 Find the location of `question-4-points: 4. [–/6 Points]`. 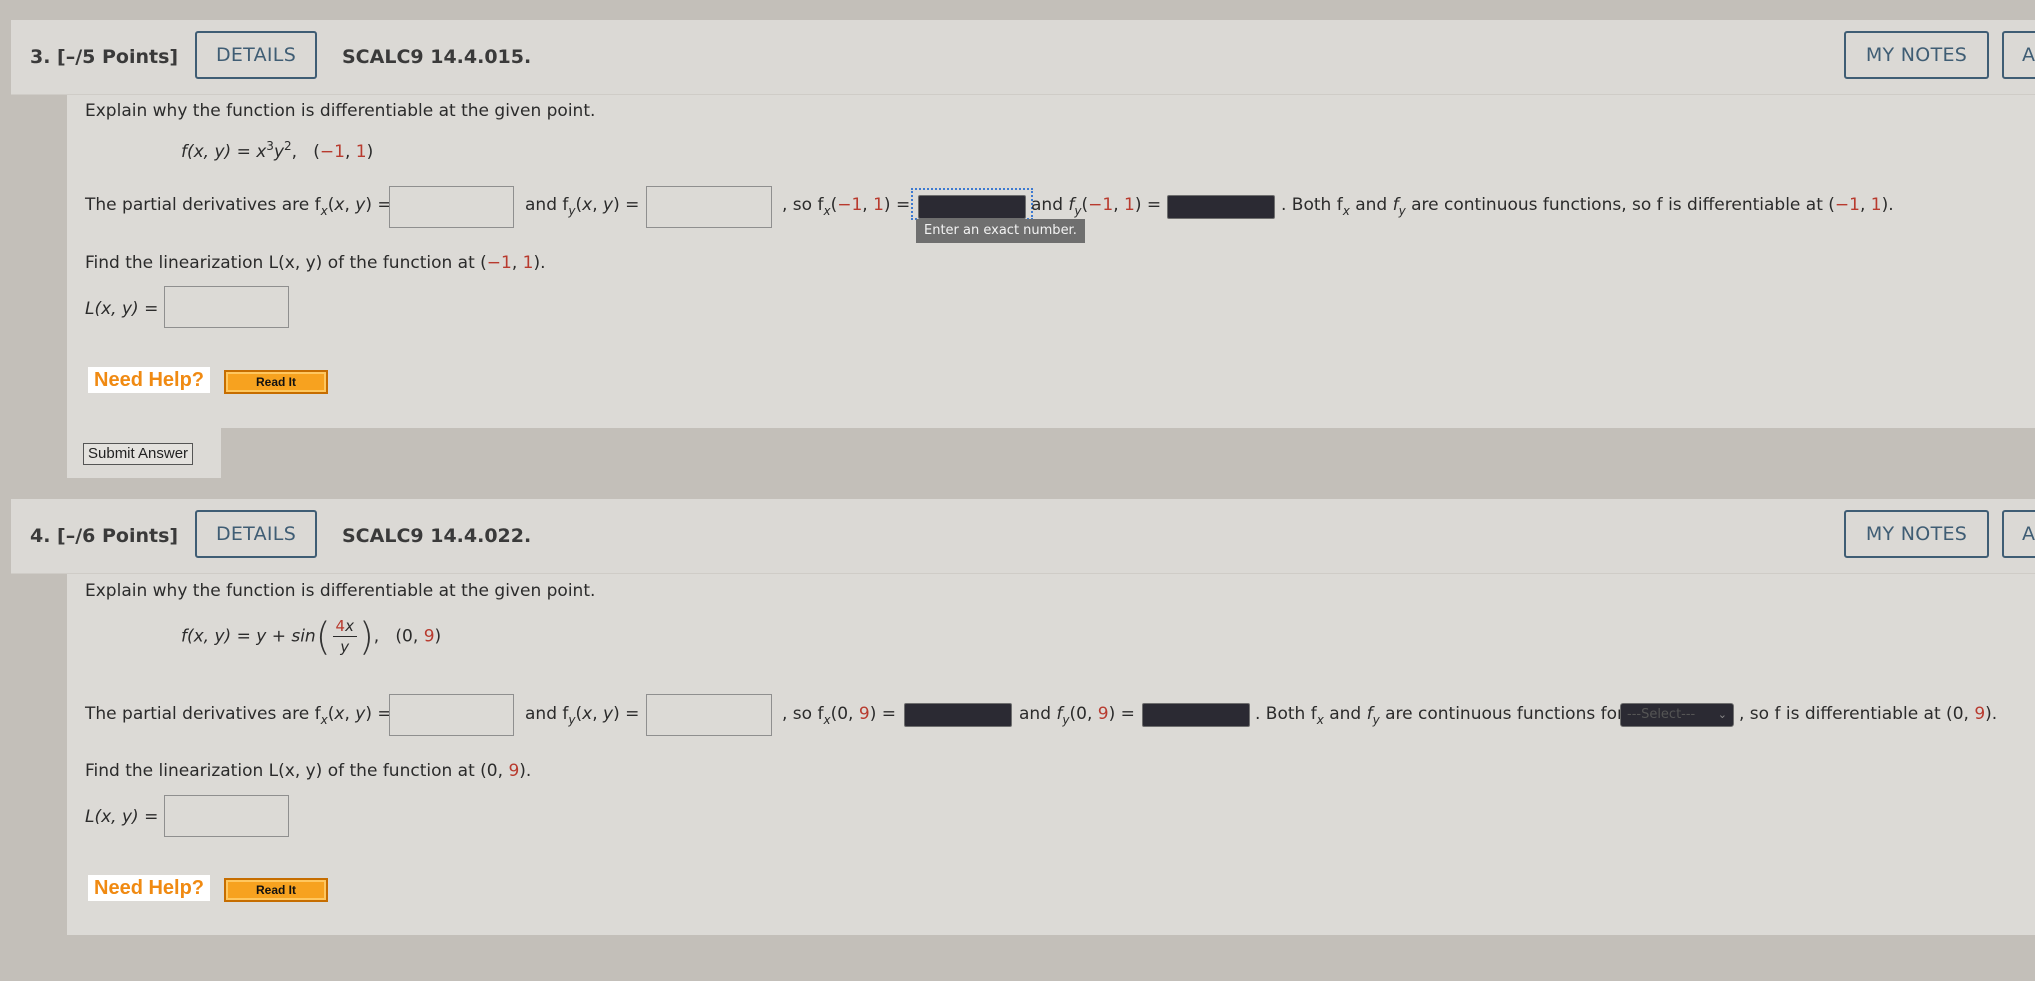

question-4-points: 4. [–/6 Points] is located at coordinates (104, 536).